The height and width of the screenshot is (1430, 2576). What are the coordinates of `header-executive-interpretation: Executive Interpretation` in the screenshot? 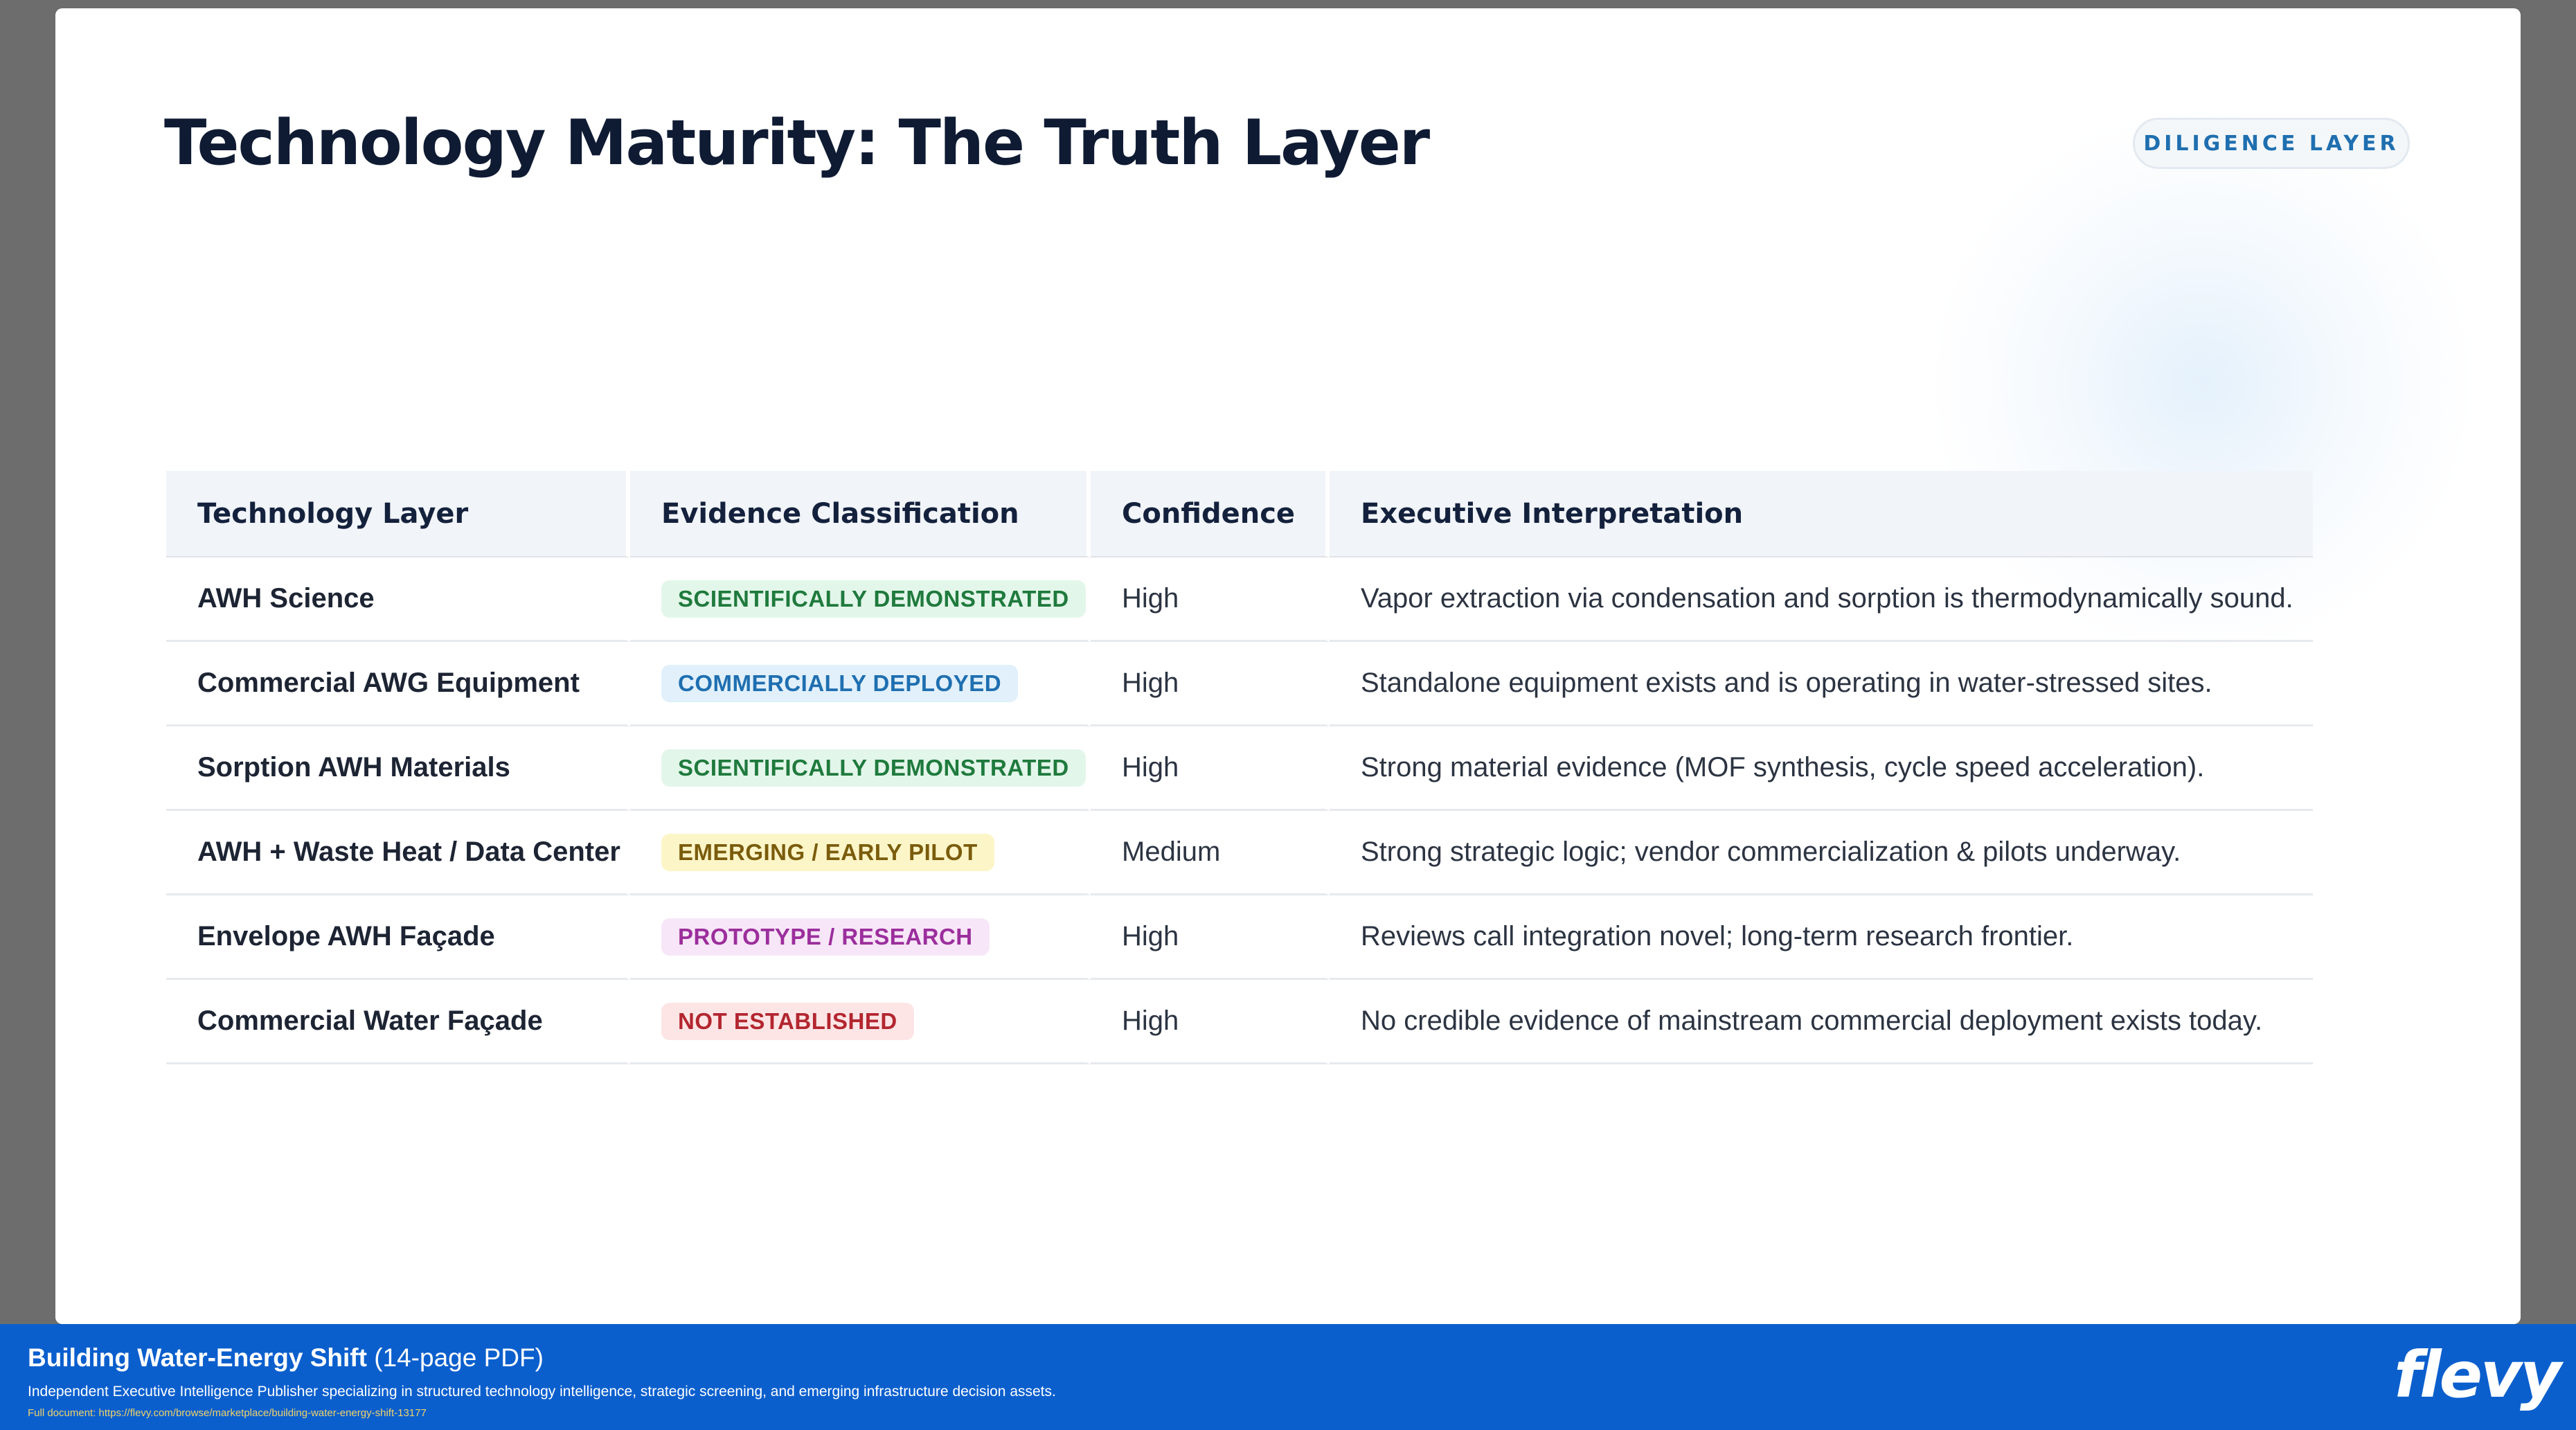 It's located at (1821, 514).